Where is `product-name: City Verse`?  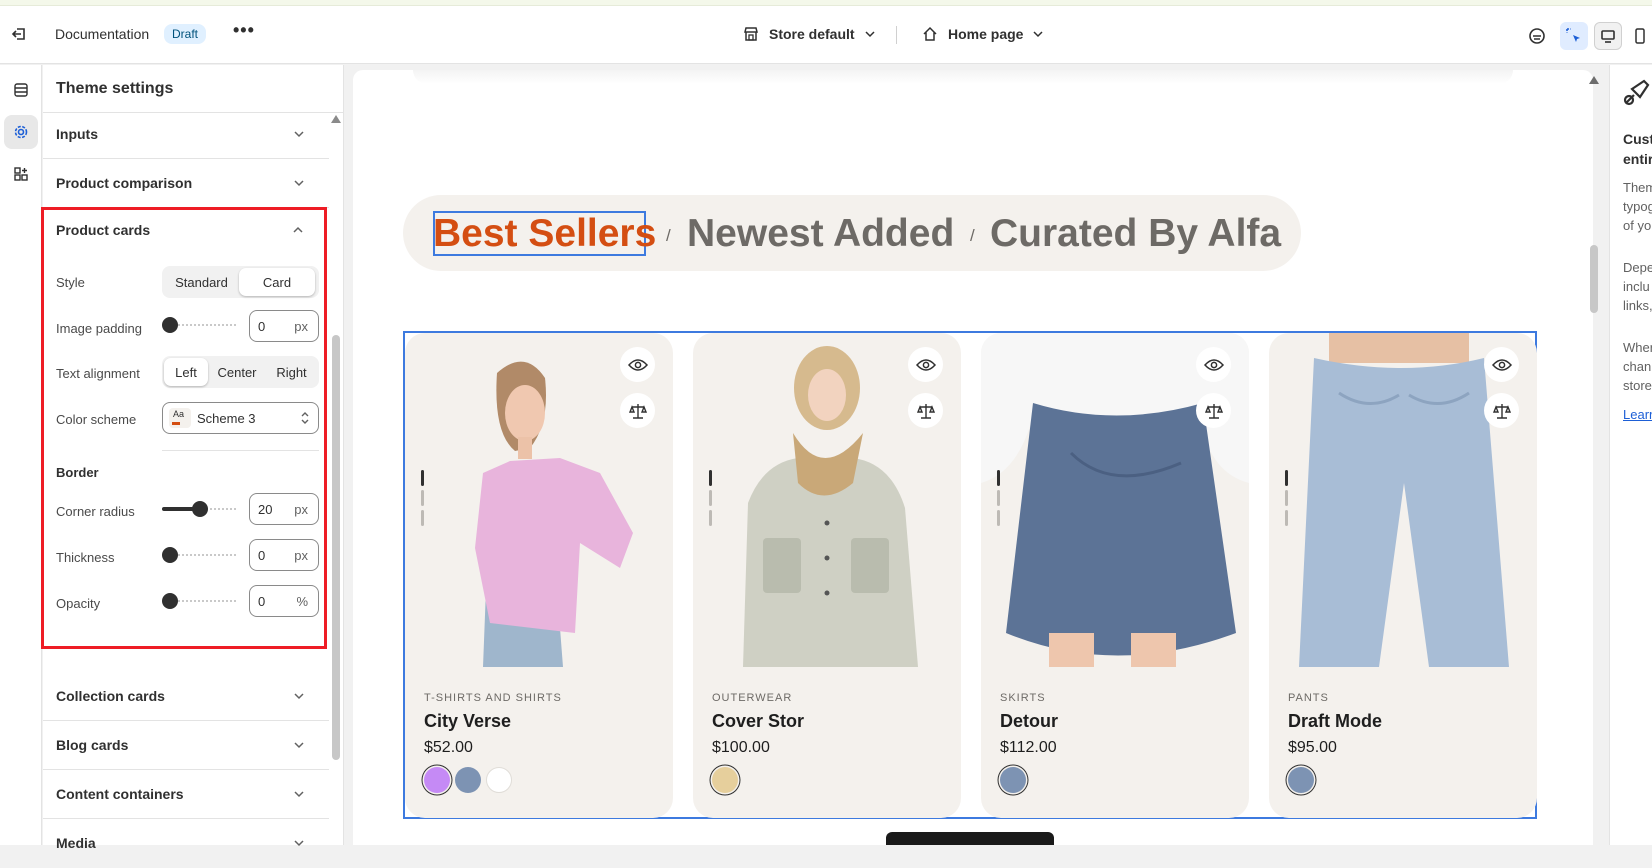
product-name: City Verse is located at coordinates (467, 721).